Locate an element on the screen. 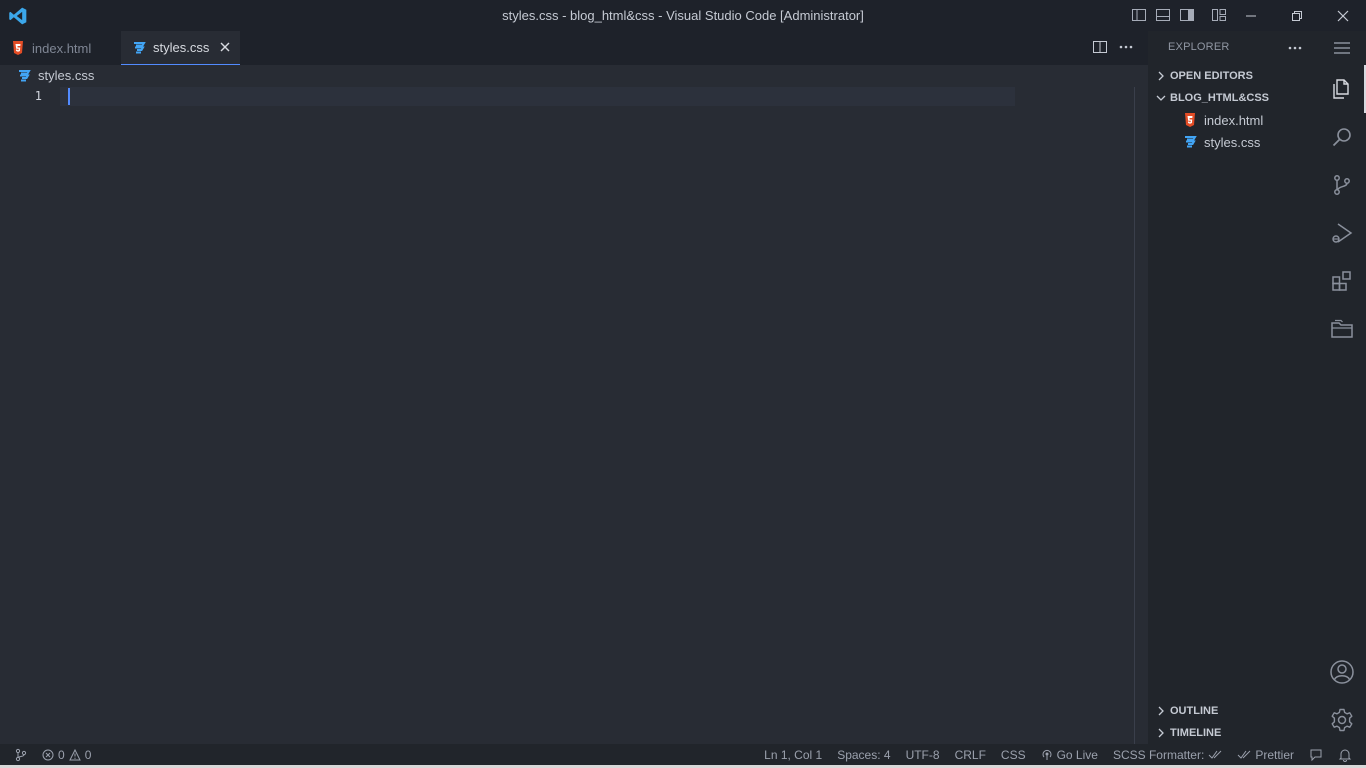 Image resolution: width=1366 pixels, height=768 pixels. toggle-panel-icon is located at coordinates (1163, 15).